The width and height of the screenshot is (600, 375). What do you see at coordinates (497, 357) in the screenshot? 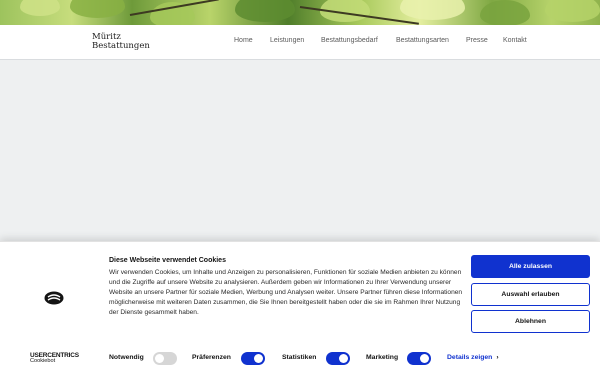
I see `chevron-right-icon: ›` at bounding box center [497, 357].